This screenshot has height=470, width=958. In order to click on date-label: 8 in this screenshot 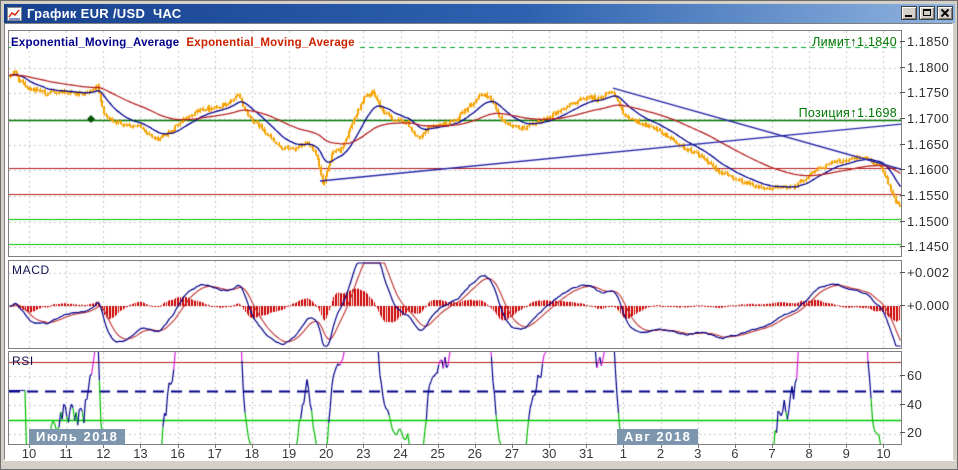, I will do `click(809, 453)`.